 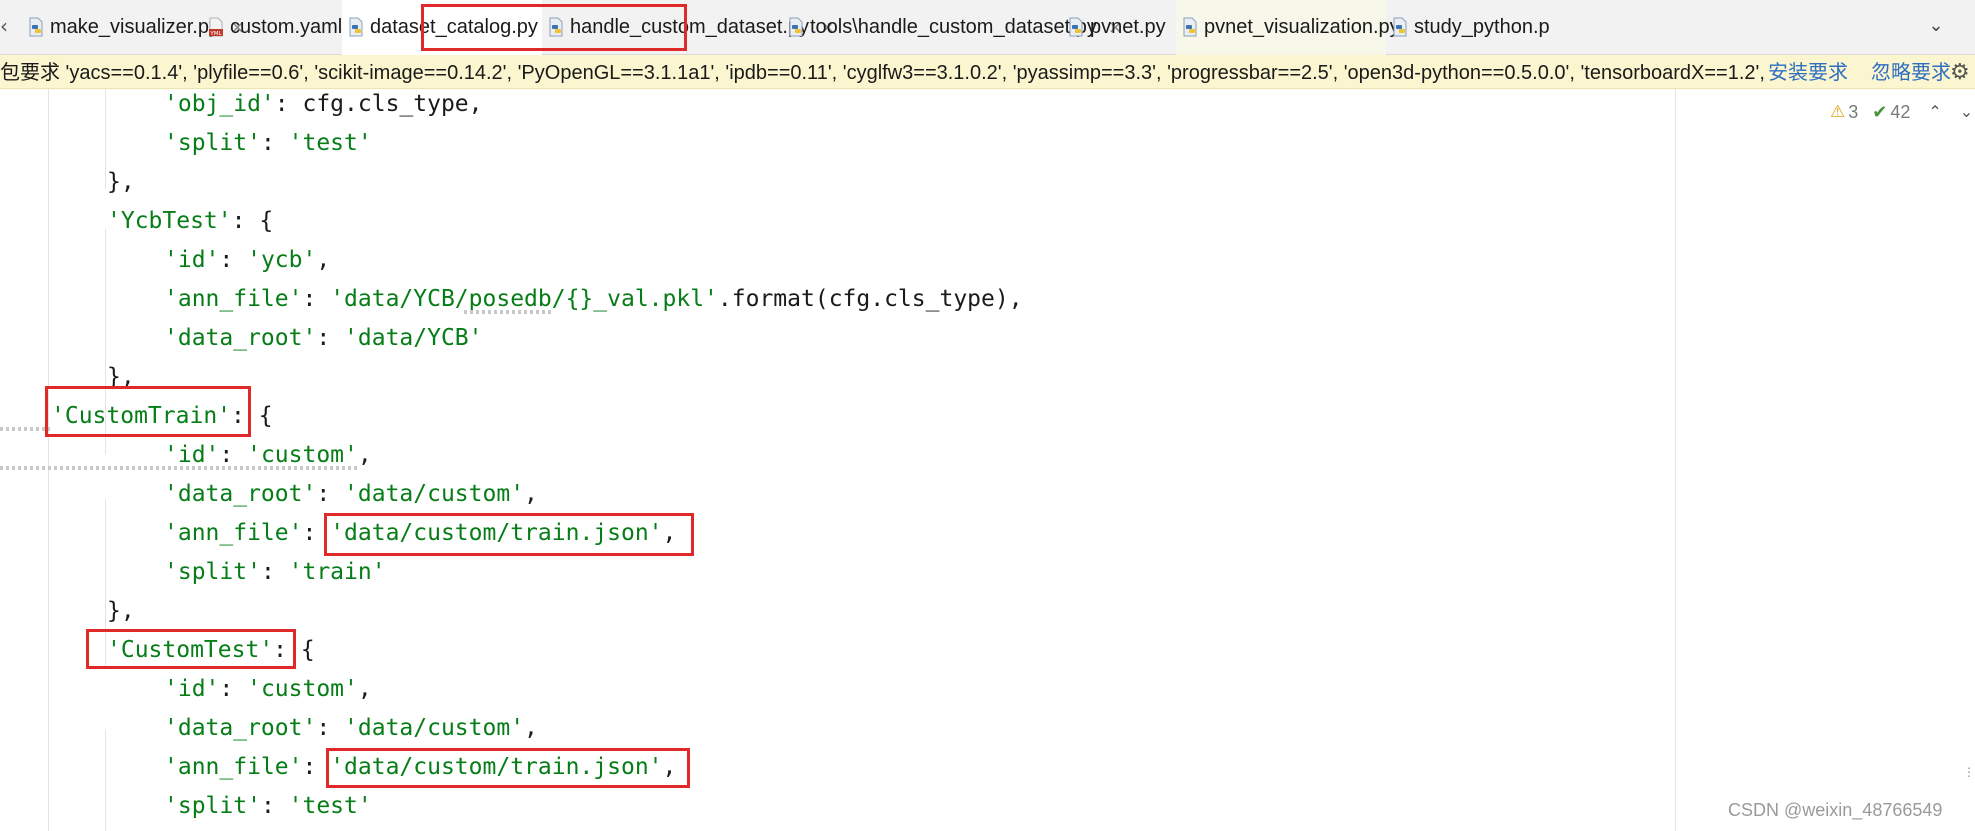 I want to click on code-line: 'YcbTest': {, so click(x=190, y=221).